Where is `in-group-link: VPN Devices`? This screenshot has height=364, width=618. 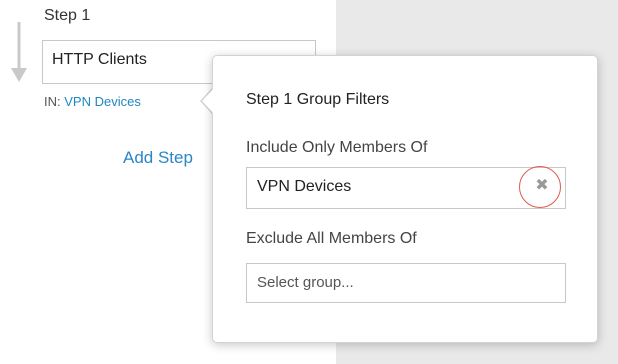 in-group-link: VPN Devices is located at coordinates (102, 101).